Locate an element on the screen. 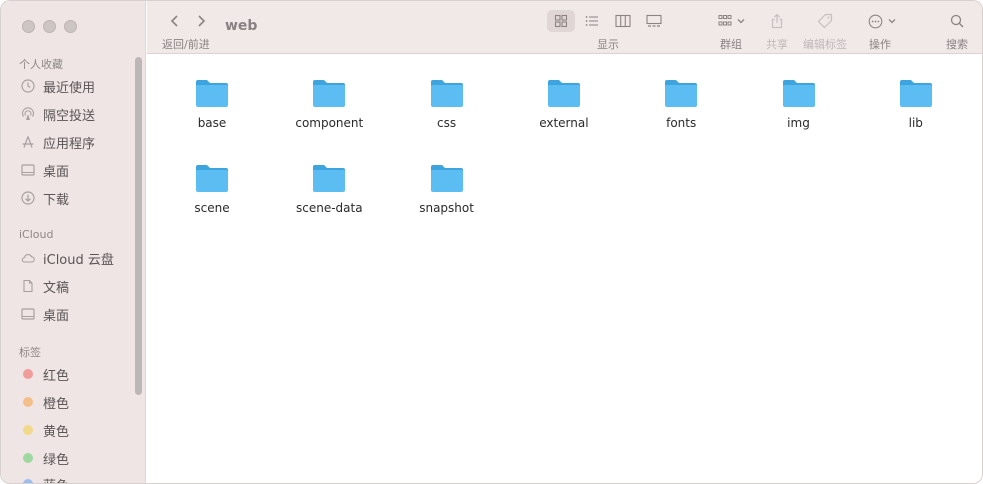  forward-button is located at coordinates (201, 21).